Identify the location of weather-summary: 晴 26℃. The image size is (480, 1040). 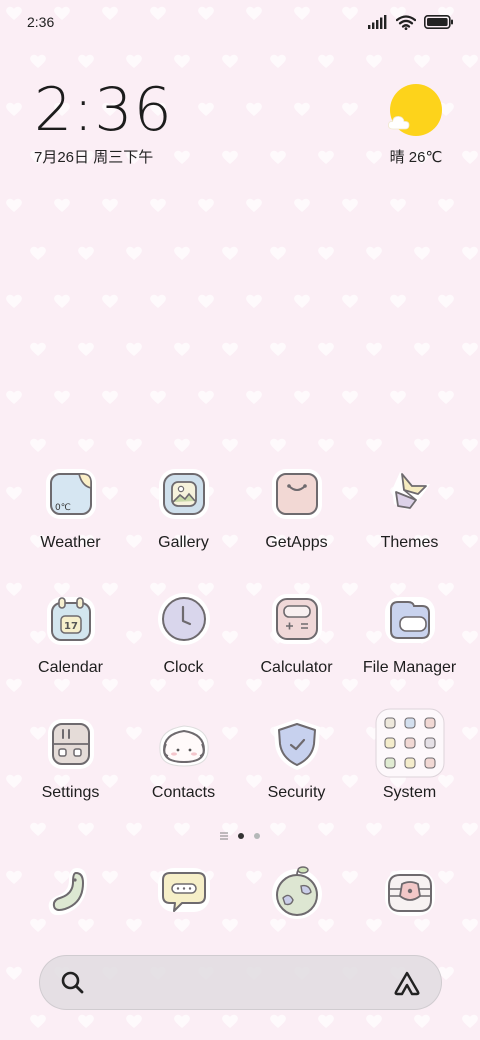
(416, 157).